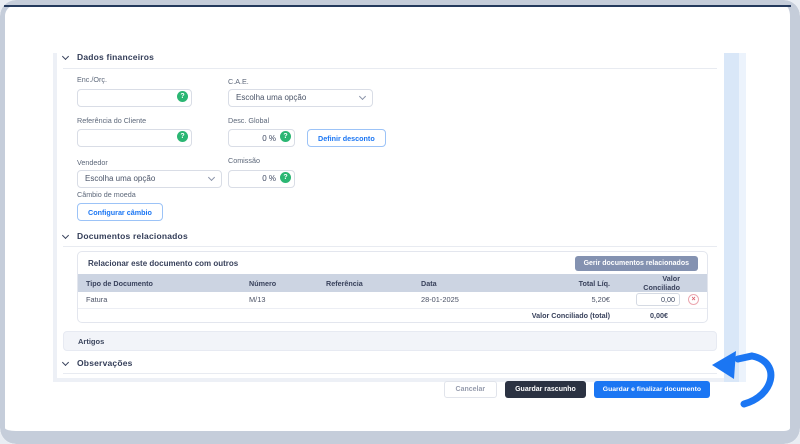 The width and height of the screenshot is (800, 444). Describe the element at coordinates (92, 162) in the screenshot. I see `vendedor-label: Vendedor` at that location.